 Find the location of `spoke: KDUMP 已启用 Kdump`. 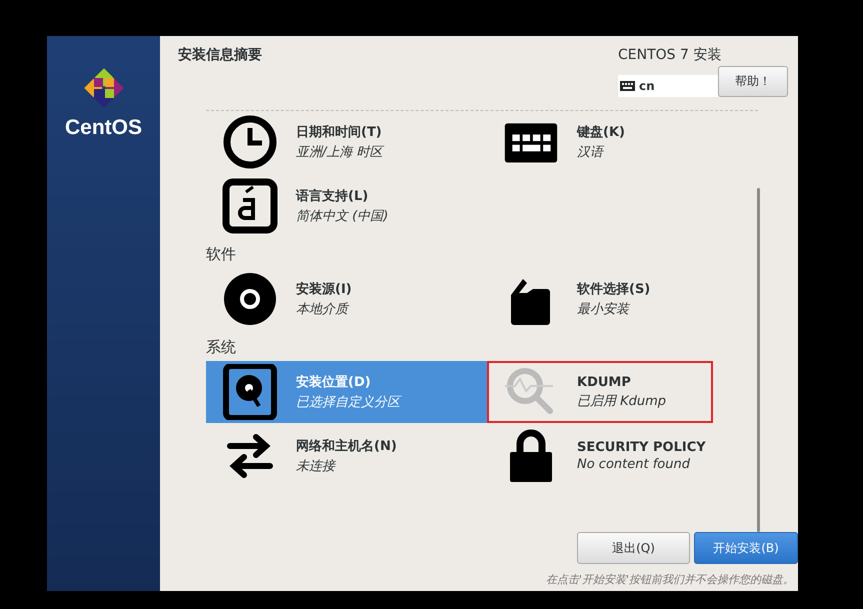

spoke: KDUMP 已启用 Kdump is located at coordinates (600, 392).